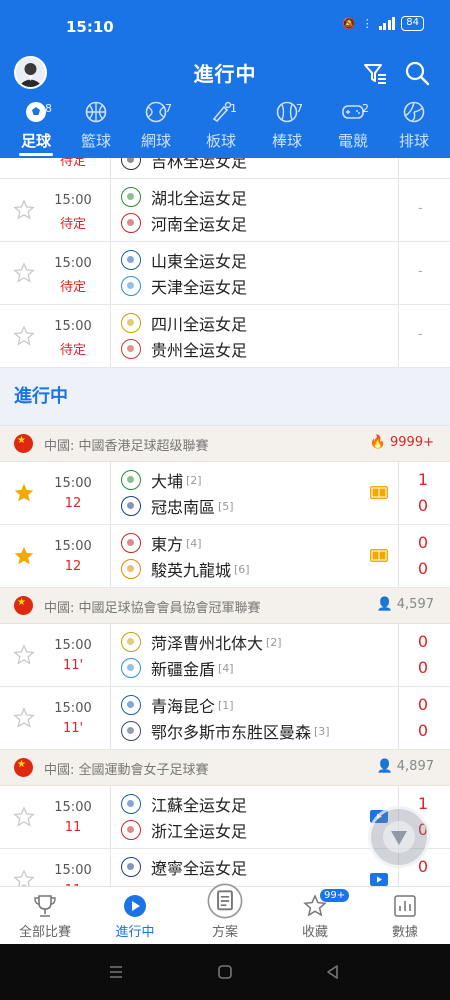 The width and height of the screenshot is (450, 1000). Describe the element at coordinates (207, 643) in the screenshot. I see `team-name: 菏泽曹州北体大` at that location.